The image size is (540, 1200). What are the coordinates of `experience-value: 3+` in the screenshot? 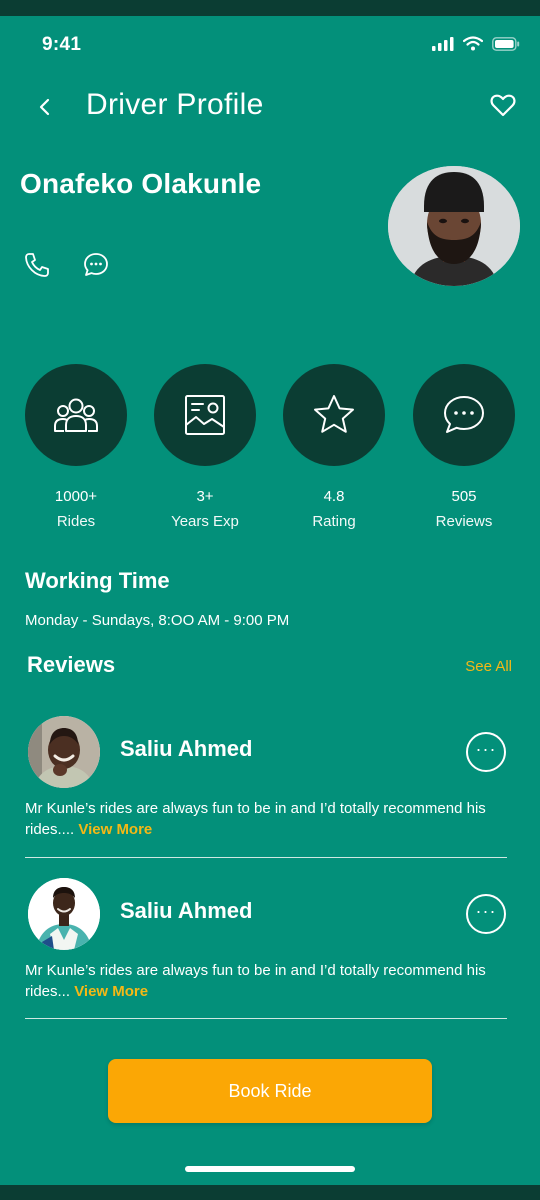 It's located at (205, 496).